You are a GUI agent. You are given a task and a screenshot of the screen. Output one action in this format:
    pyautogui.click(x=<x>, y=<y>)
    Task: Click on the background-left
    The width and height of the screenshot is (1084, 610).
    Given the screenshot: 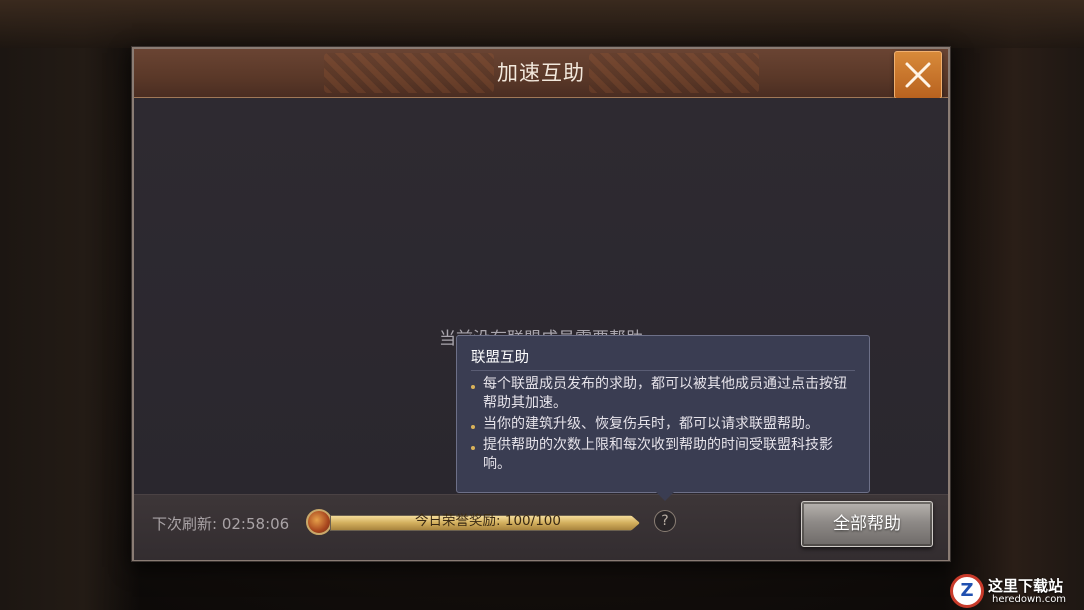 What is the action you would take?
    pyautogui.click(x=70, y=305)
    